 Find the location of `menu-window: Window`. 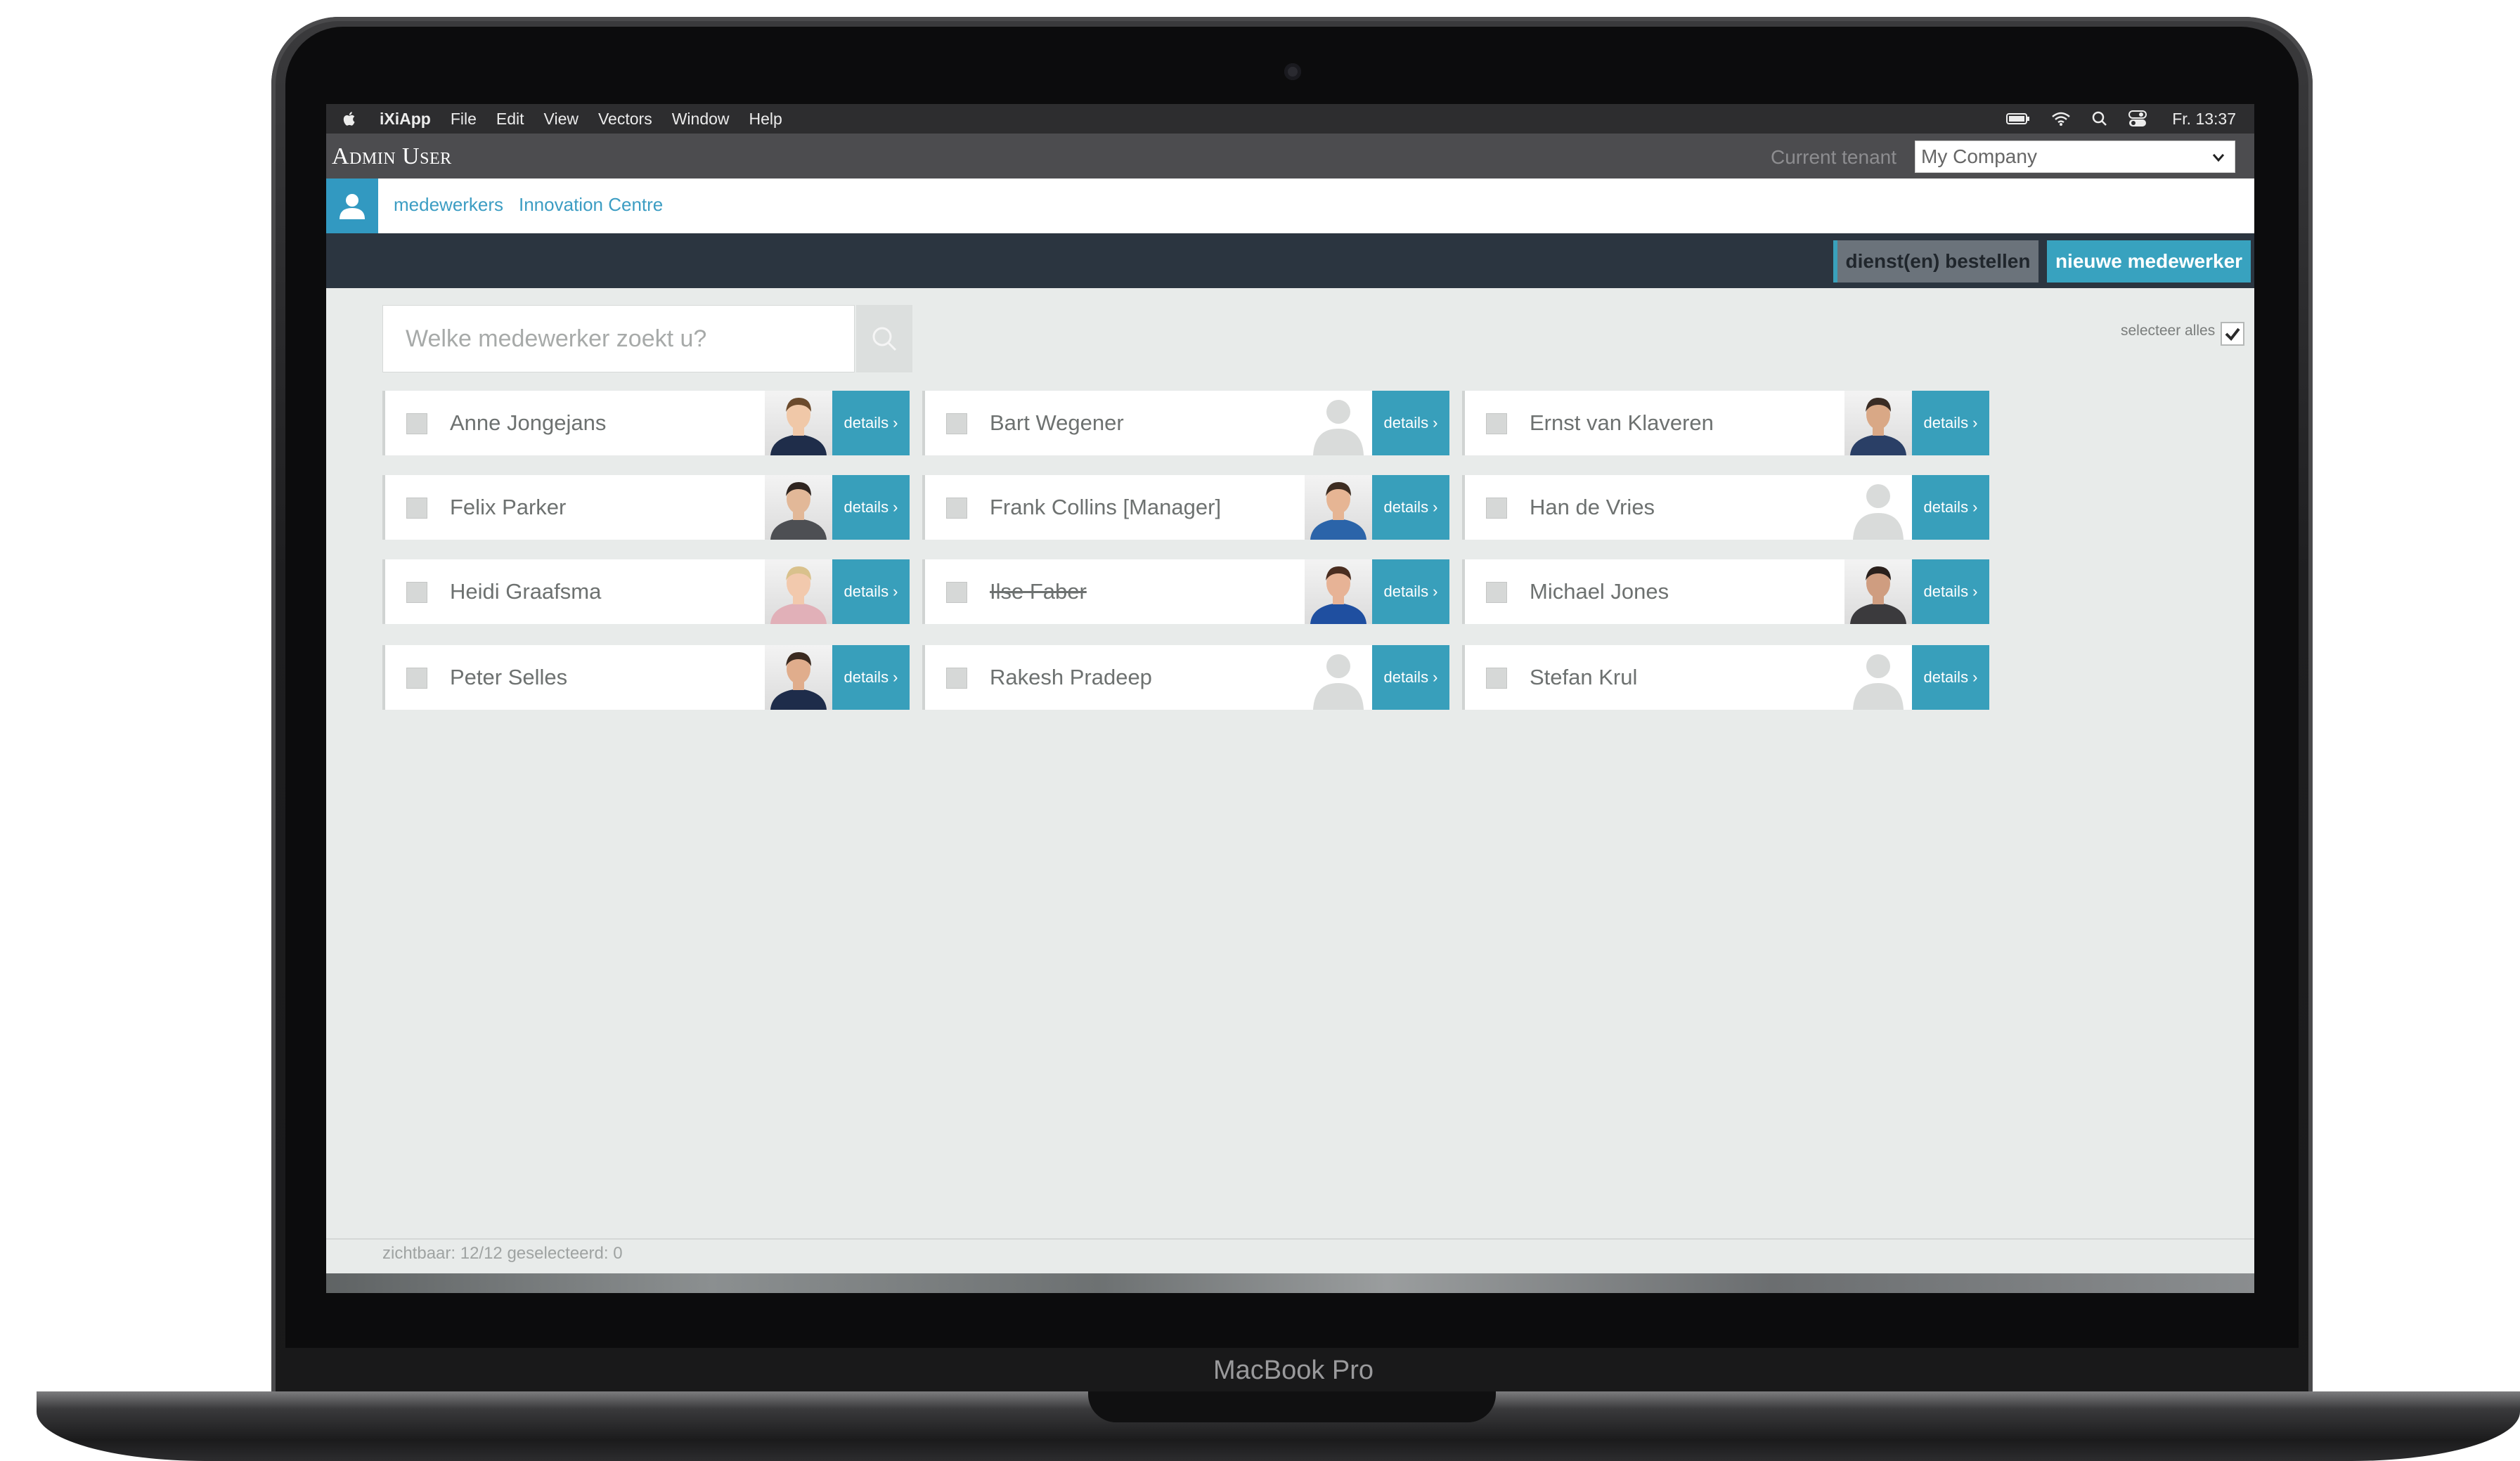

menu-window: Window is located at coordinates (701, 119).